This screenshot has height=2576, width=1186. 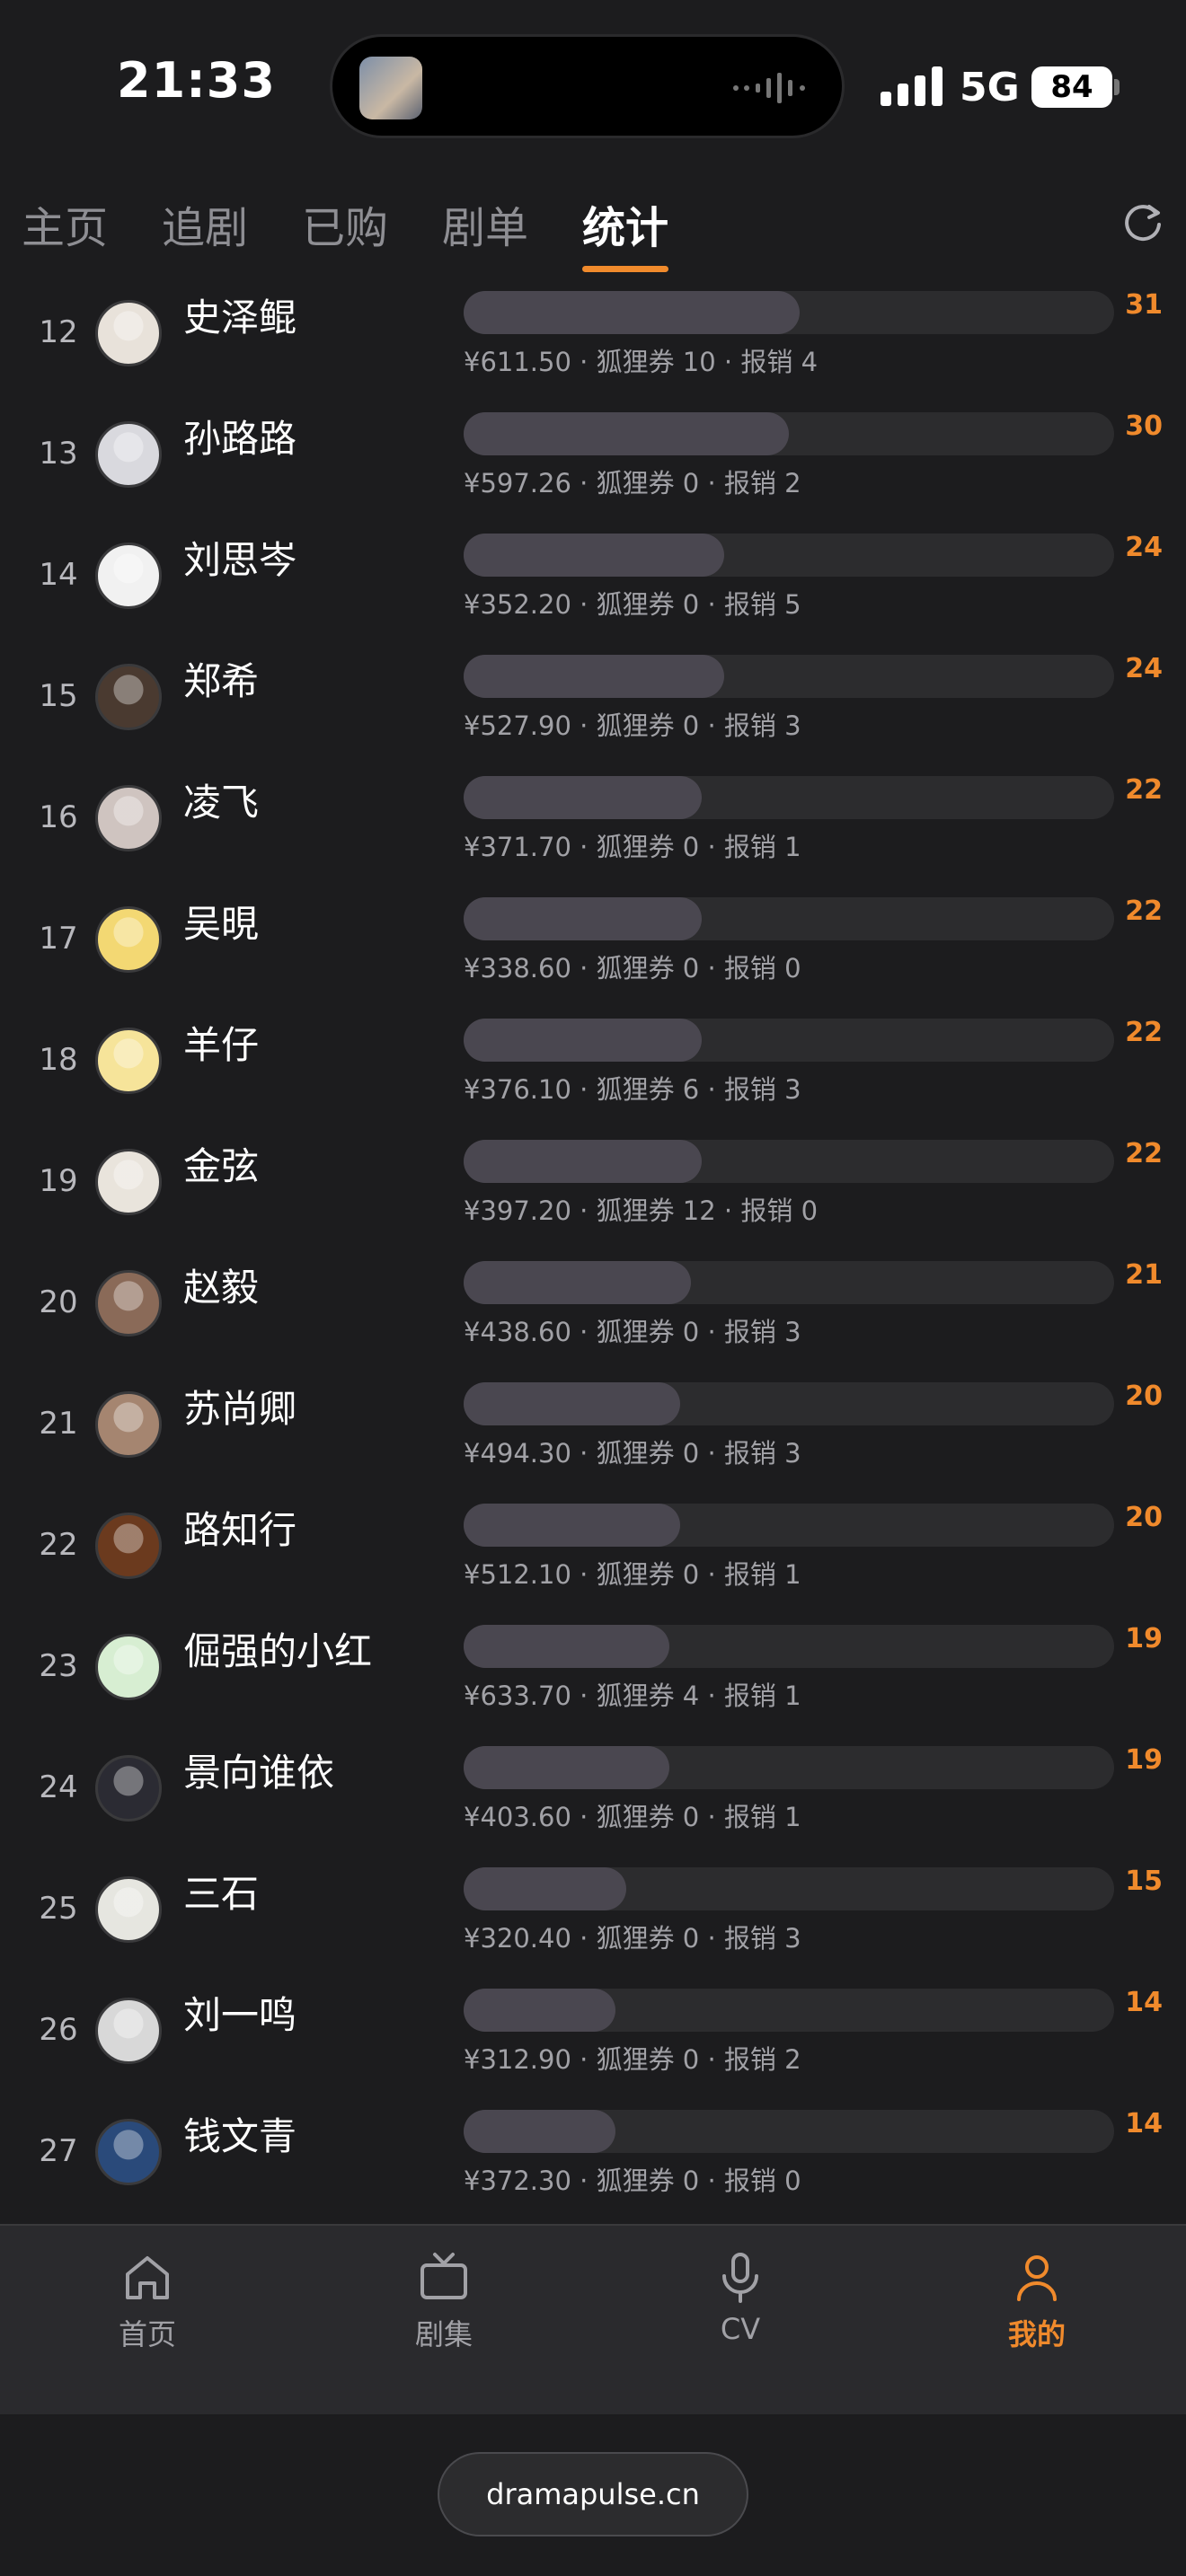 What do you see at coordinates (58, 332) in the screenshot?
I see `rank-number: 12` at bounding box center [58, 332].